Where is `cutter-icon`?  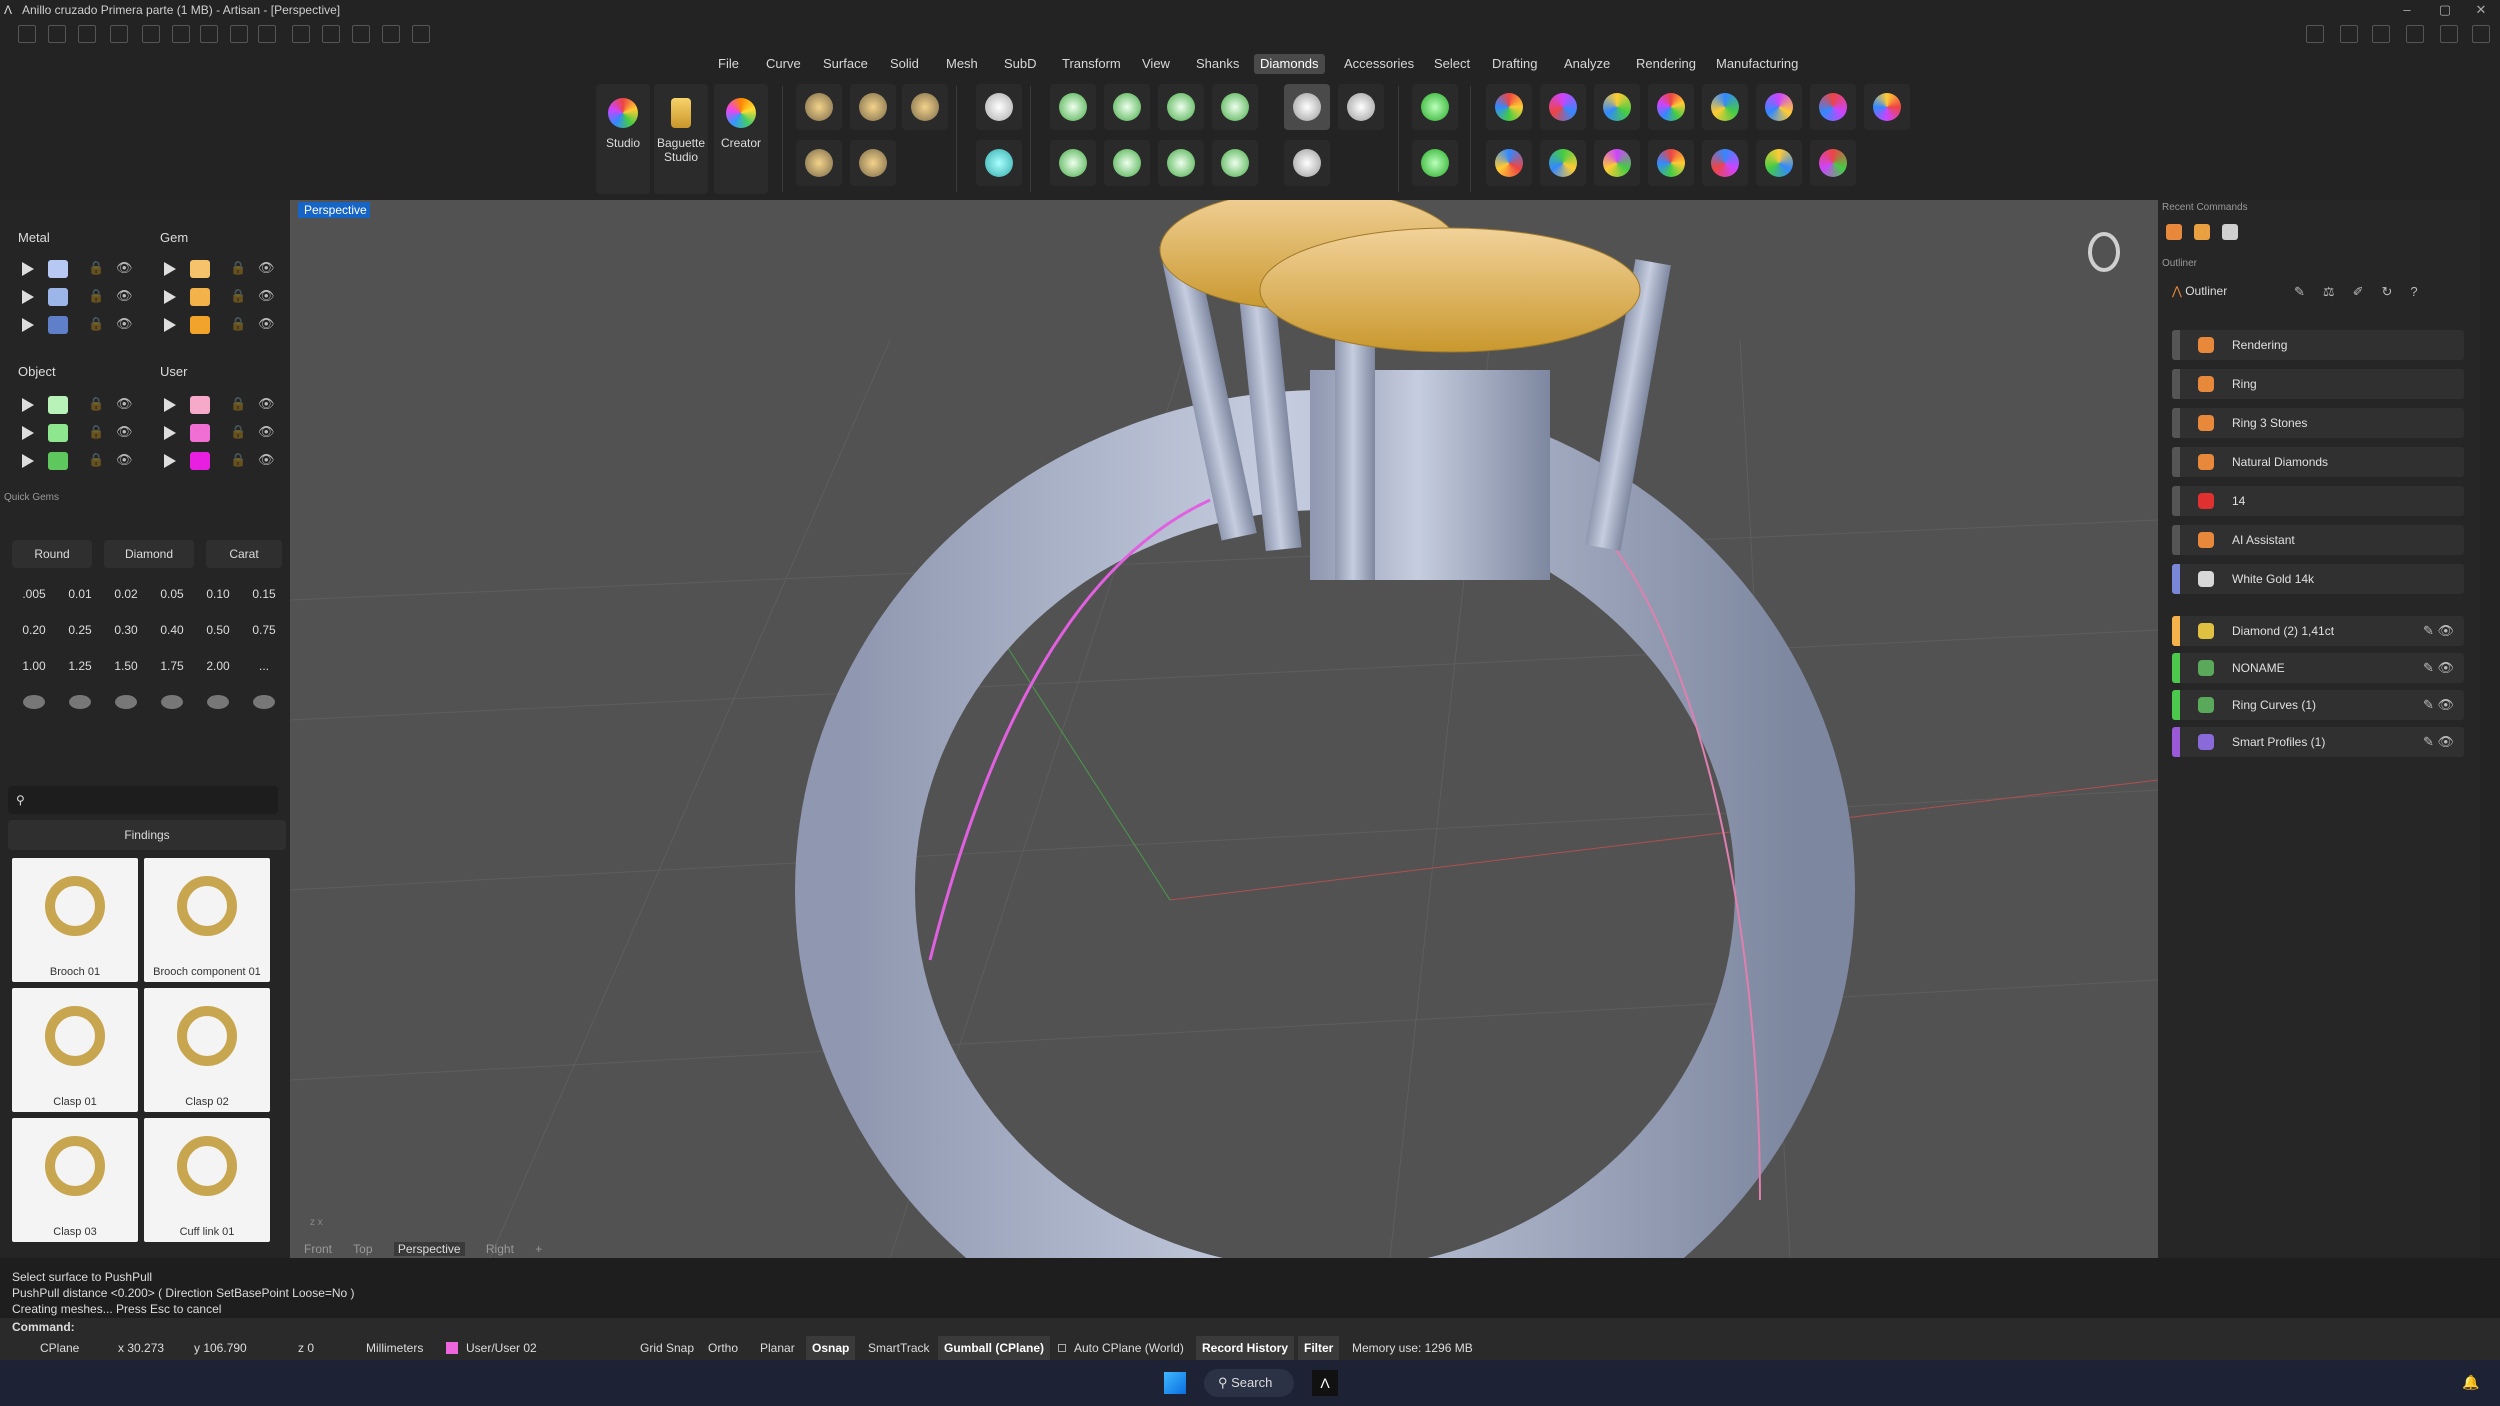 cutter-icon is located at coordinates (1435, 107).